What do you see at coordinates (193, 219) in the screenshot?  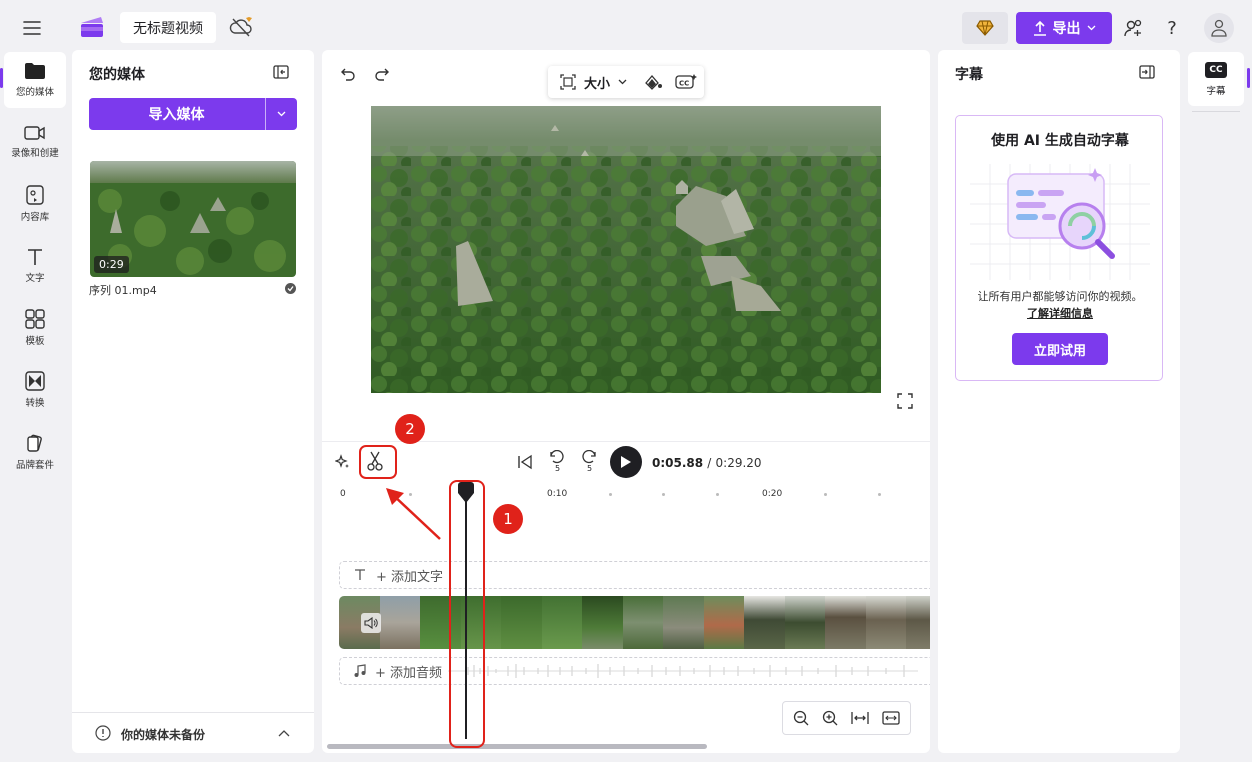 I see `media-thumbnail: 0:29` at bounding box center [193, 219].